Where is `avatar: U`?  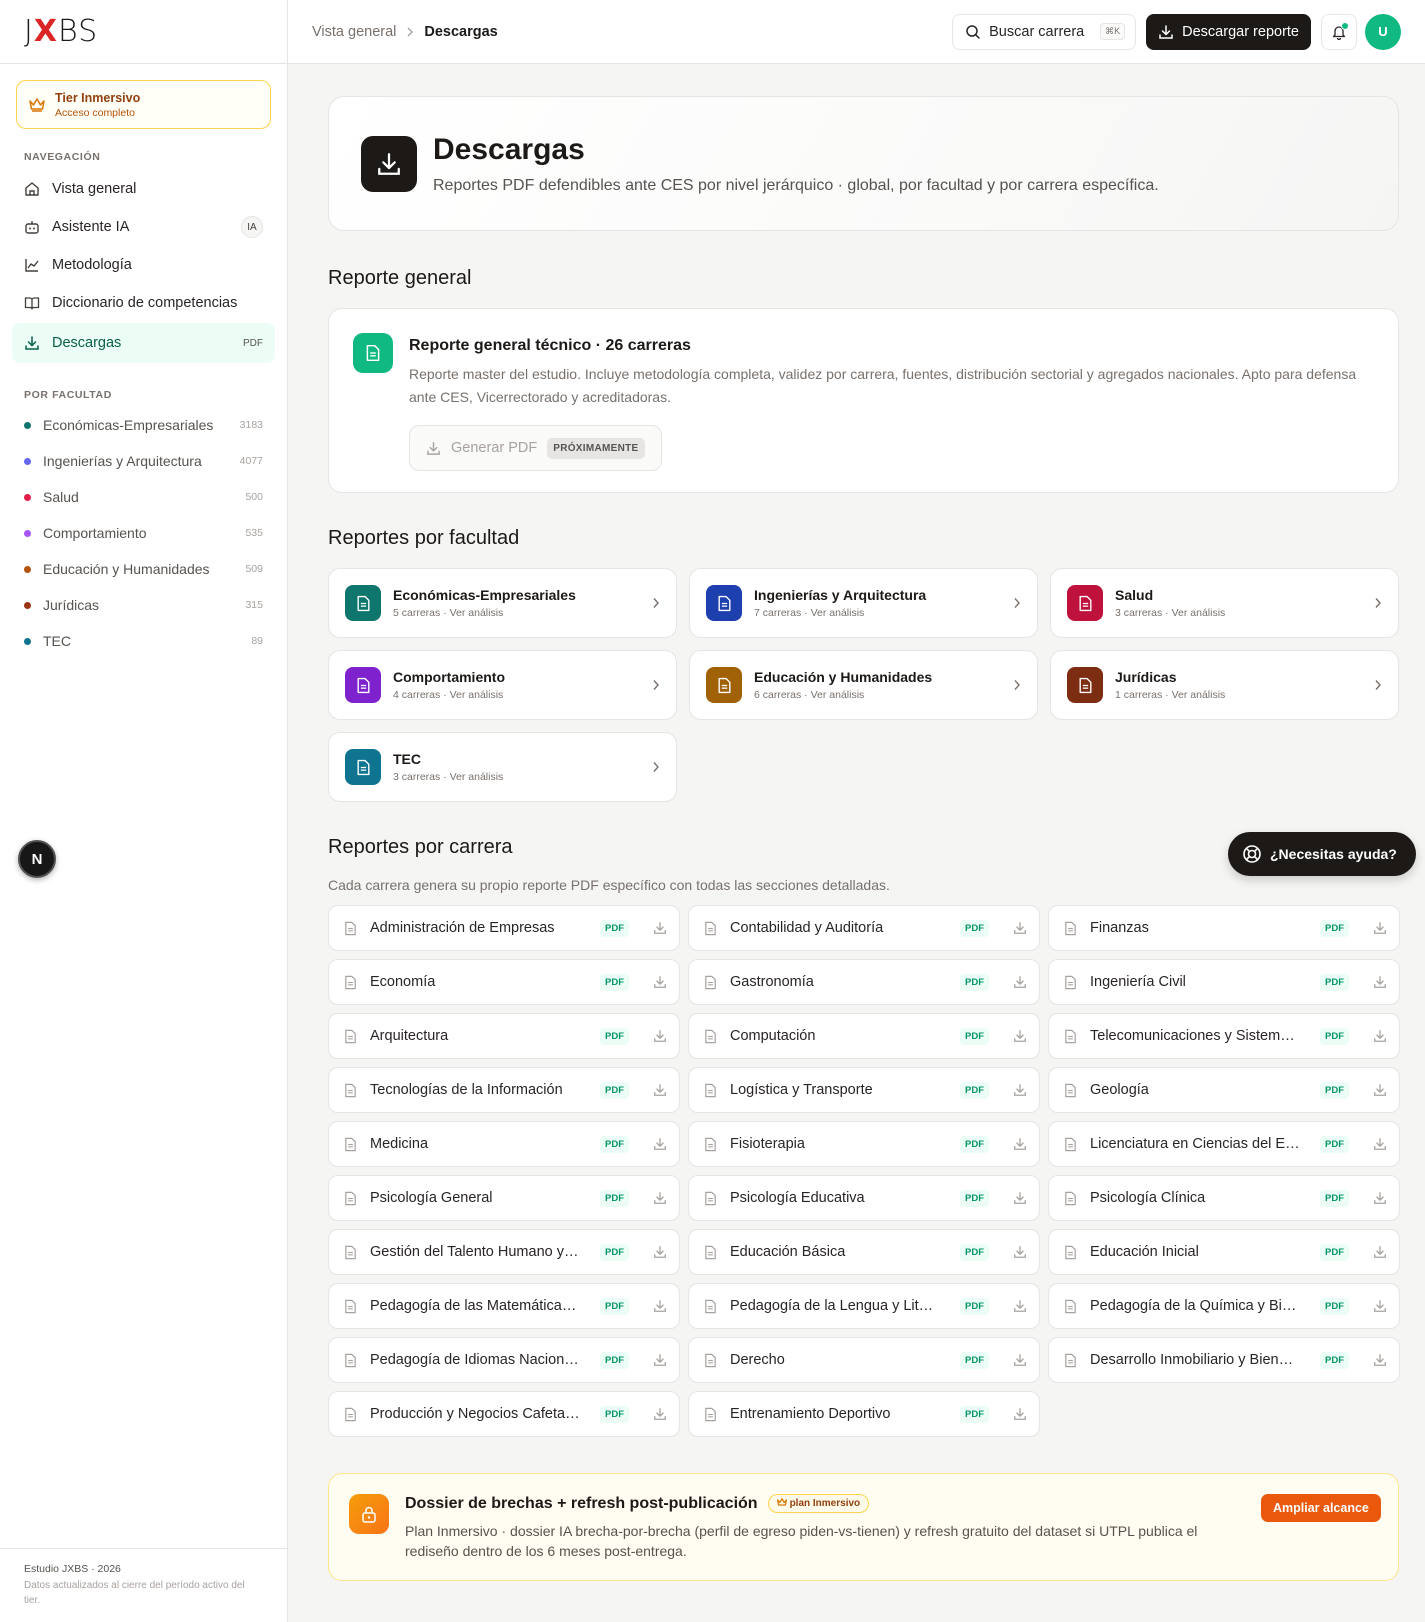
avatar: U is located at coordinates (1383, 31).